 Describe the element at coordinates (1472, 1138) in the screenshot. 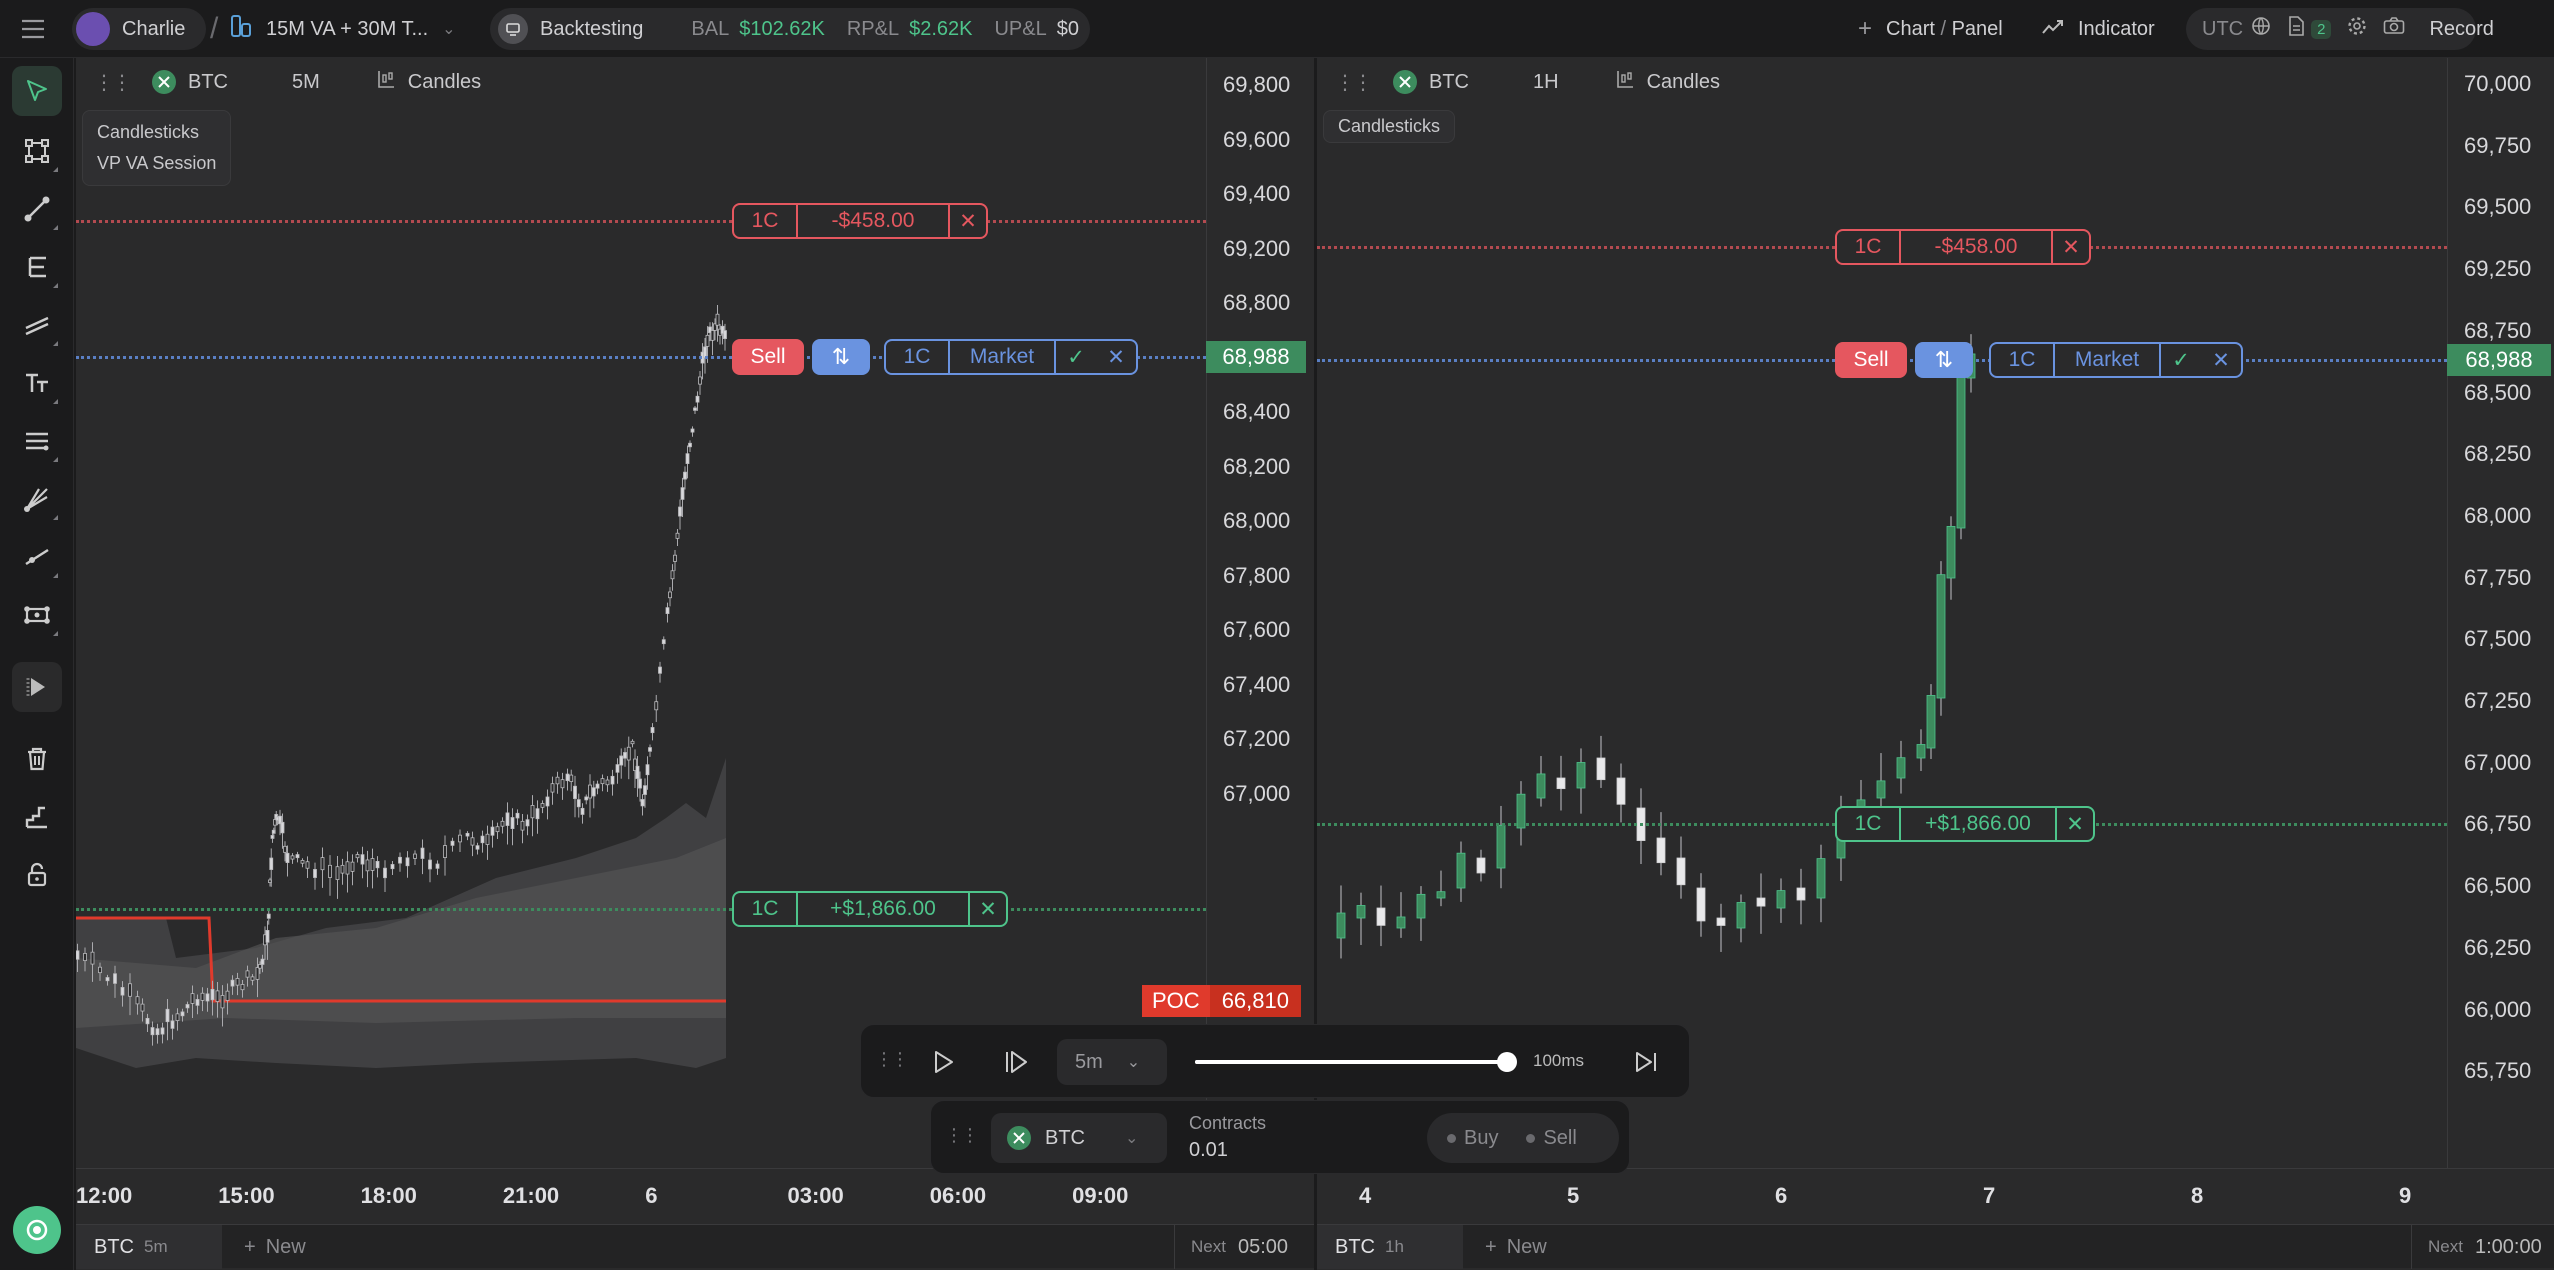

I see `buy-option: Buy` at that location.